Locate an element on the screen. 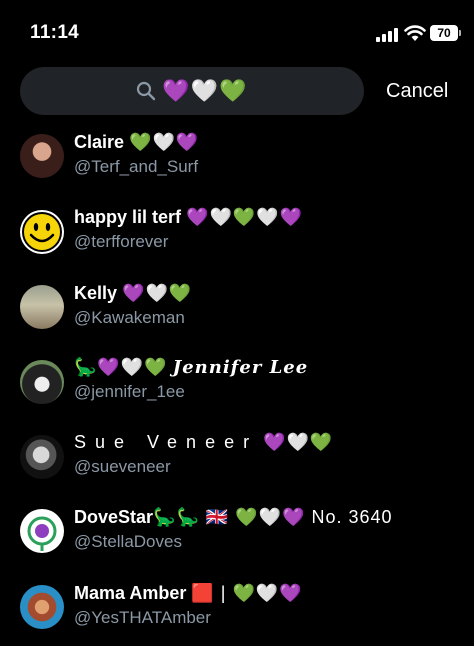 The height and width of the screenshot is (646, 474). symbol-logo-icon is located at coordinates (42, 533).